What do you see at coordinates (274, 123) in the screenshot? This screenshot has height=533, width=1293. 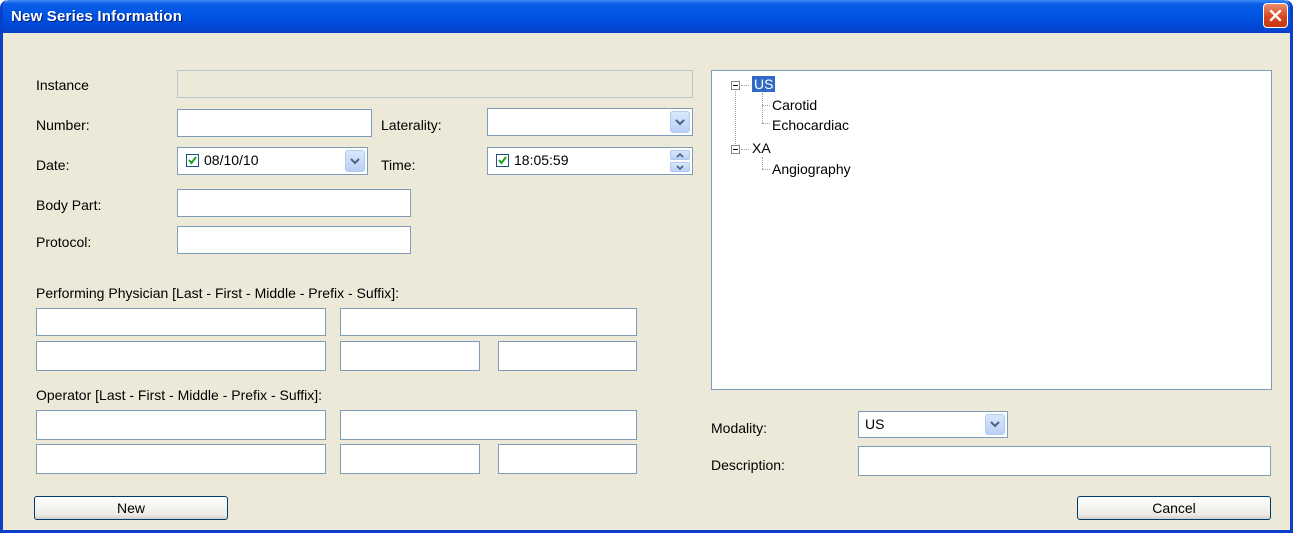 I see `number-input` at bounding box center [274, 123].